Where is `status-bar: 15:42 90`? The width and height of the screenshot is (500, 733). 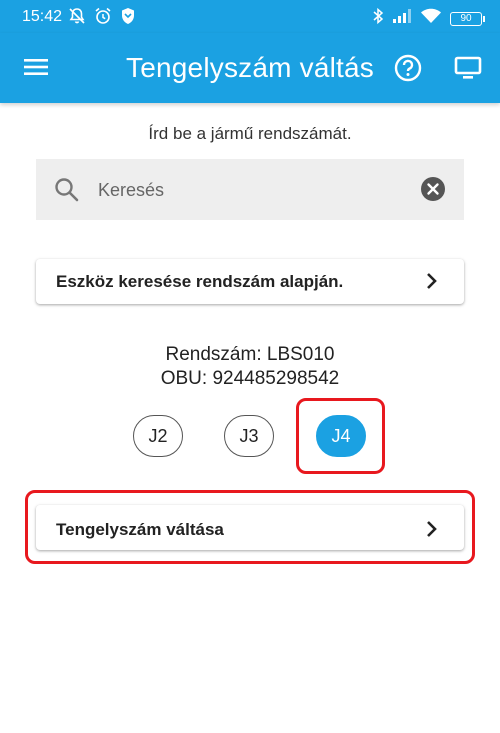 status-bar: 15:42 90 is located at coordinates (250, 16).